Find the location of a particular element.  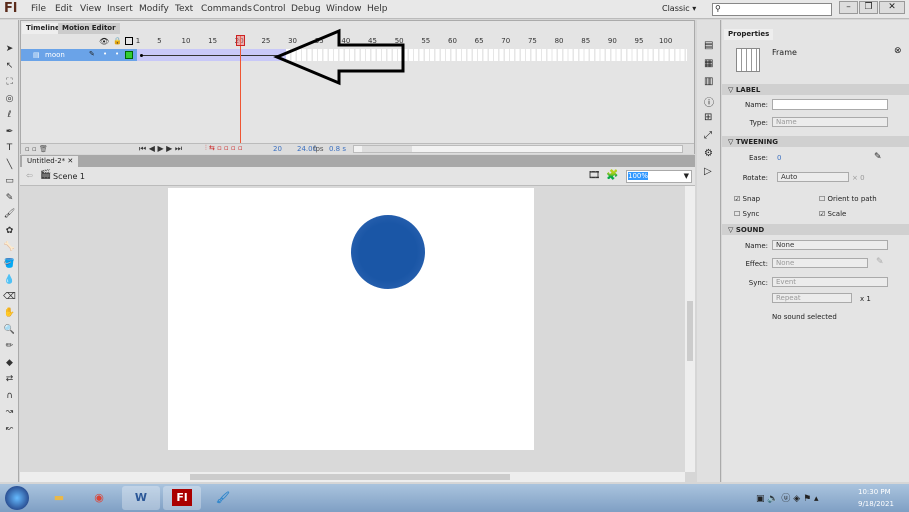

panel-icons: ▤ ▦ ▥ ⓘ ⊞ ⤢ ⚙ ▷ is located at coordinates (709, 251).